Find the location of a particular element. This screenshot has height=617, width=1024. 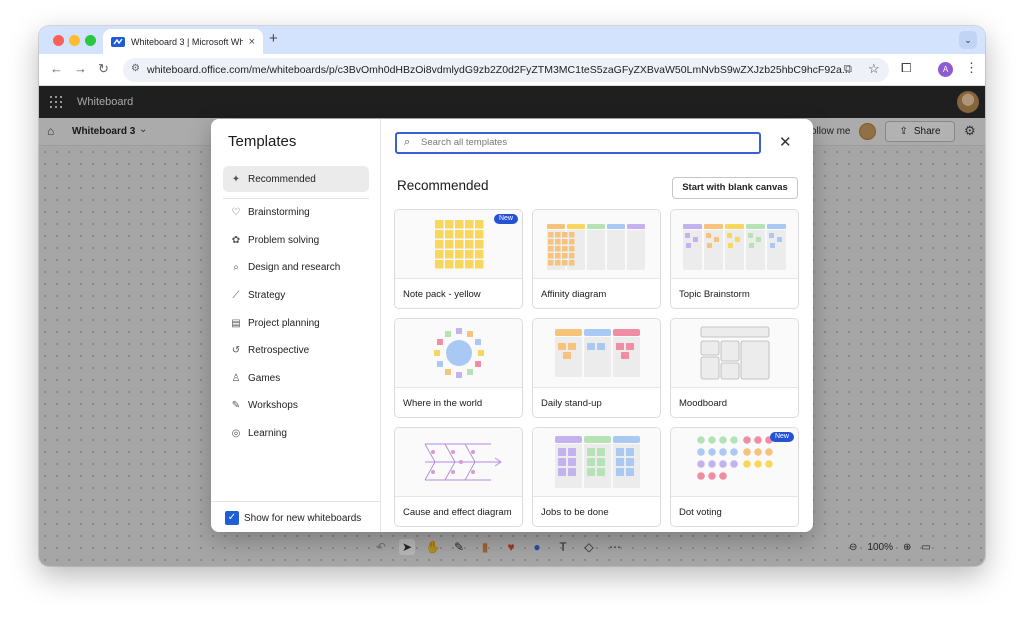

template-card-daily-stand-up: Daily stand-up is located at coordinates (596, 368).